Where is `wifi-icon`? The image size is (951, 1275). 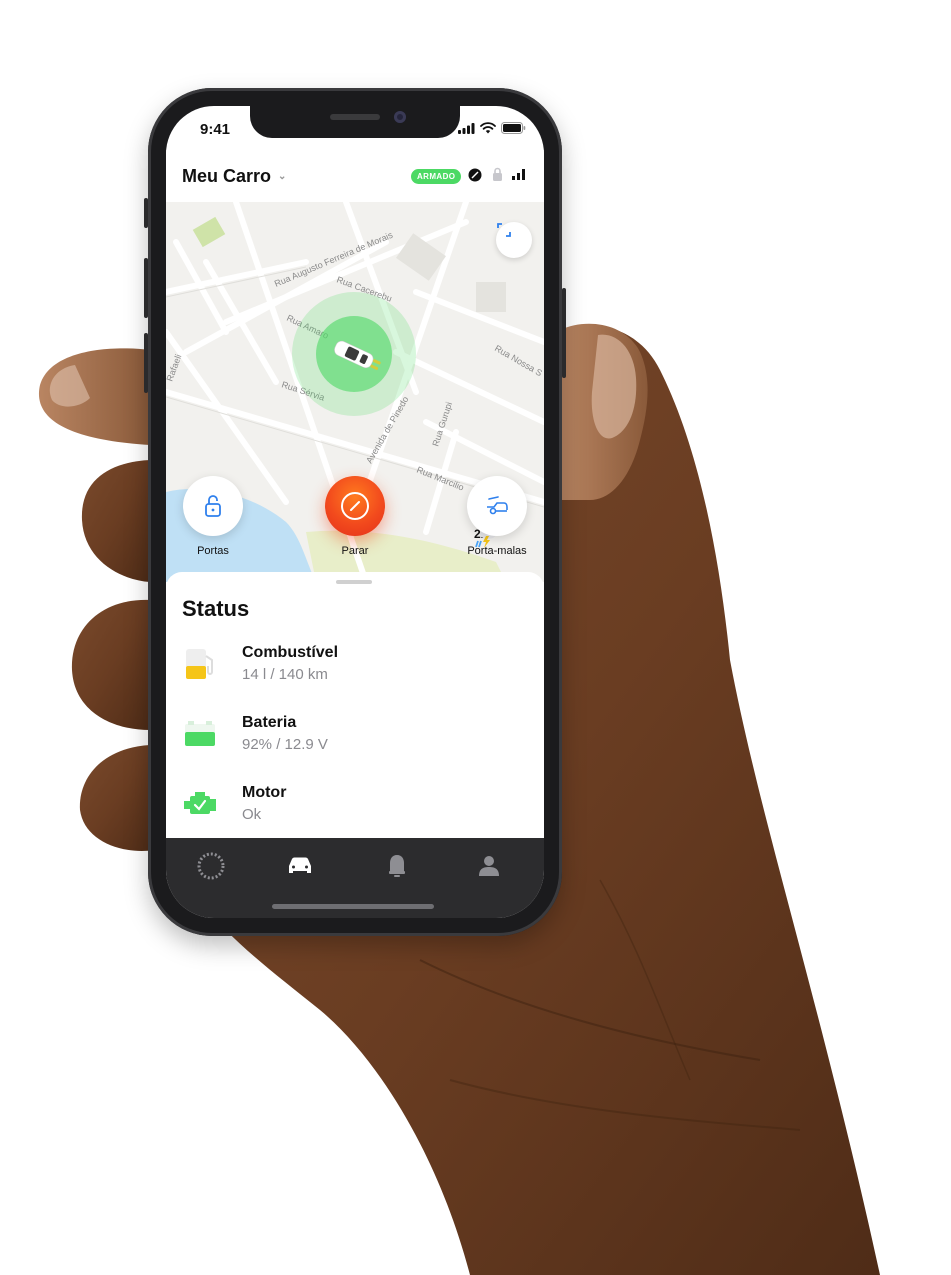 wifi-icon is located at coordinates (488, 128).